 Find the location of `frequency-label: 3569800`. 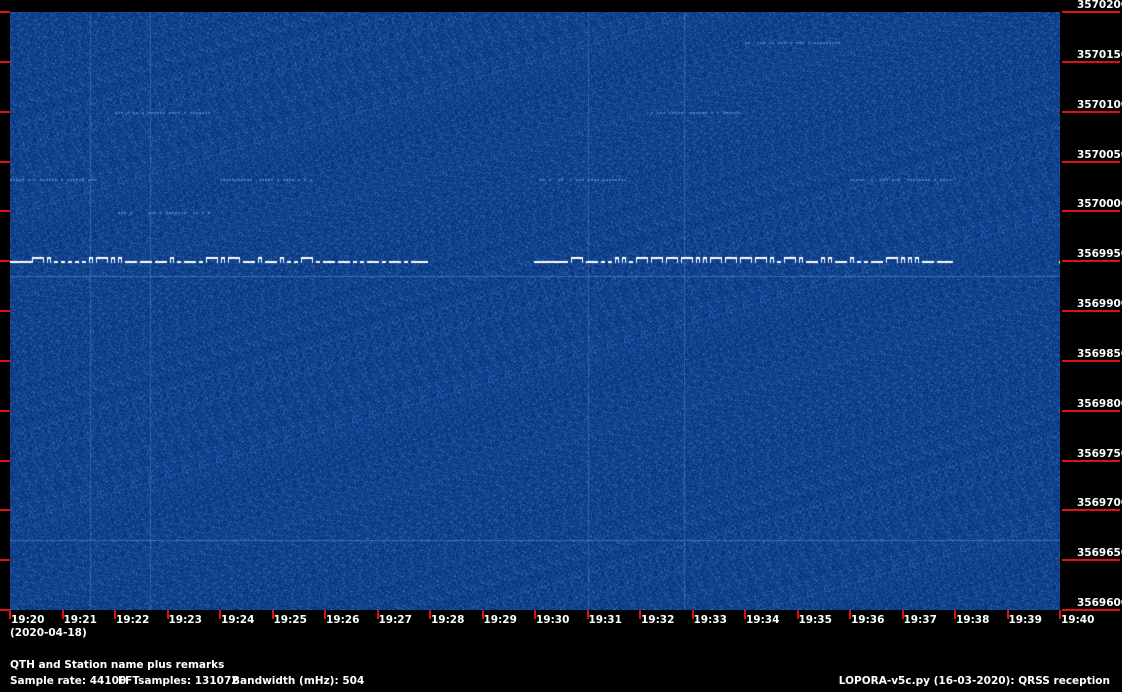

frequency-label: 3569800 is located at coordinates (1099, 403).